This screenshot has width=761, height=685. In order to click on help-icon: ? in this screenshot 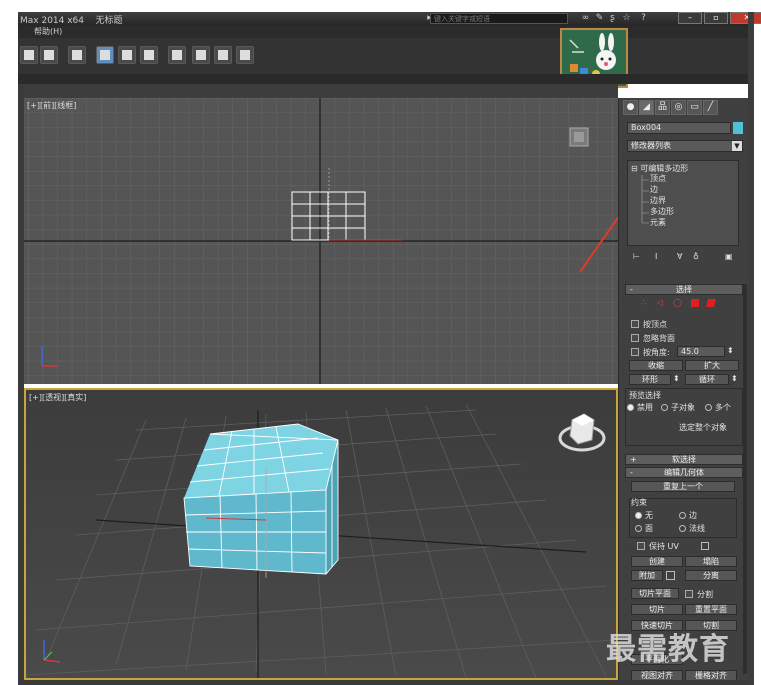, I will do `click(643, 18)`.